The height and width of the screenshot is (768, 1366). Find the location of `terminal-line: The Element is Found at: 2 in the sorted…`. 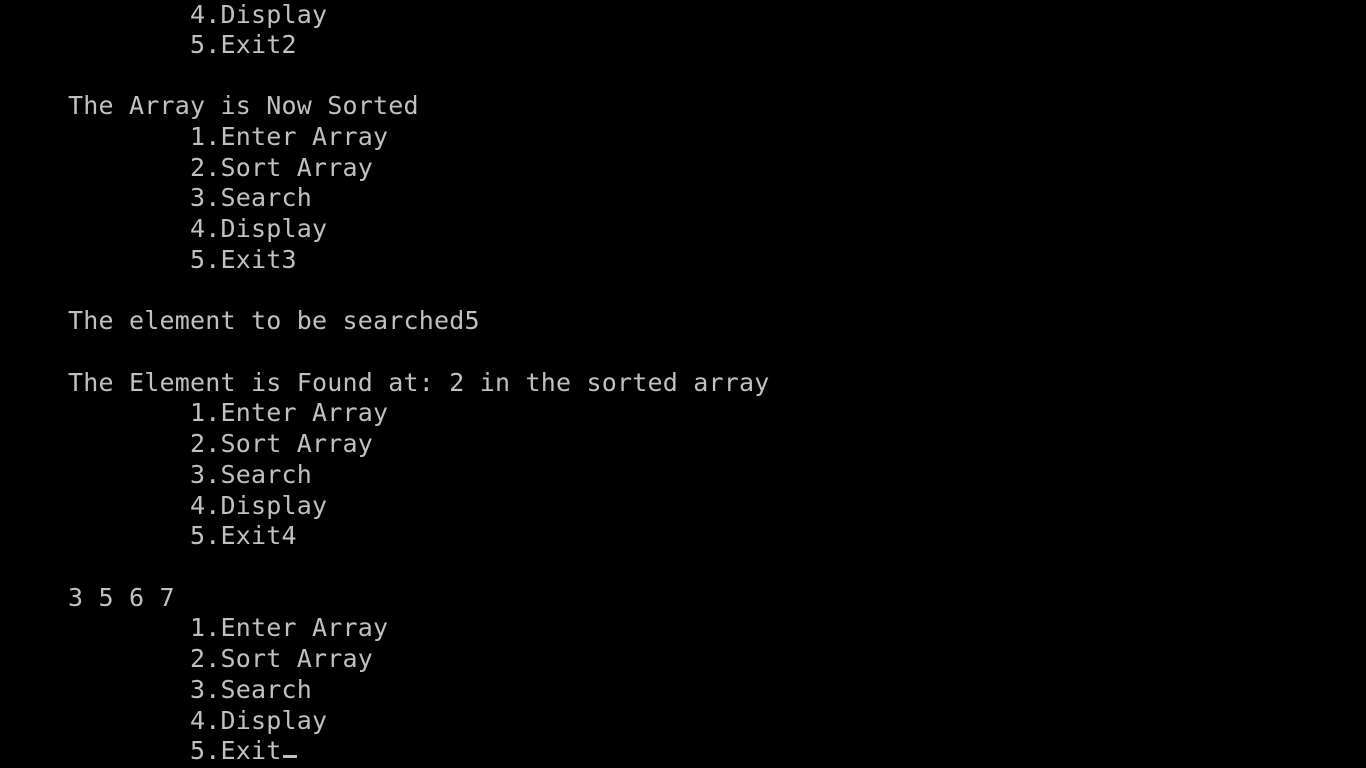

terminal-line: The Element is Found at: 2 in the sorted… is located at coordinates (419, 382).